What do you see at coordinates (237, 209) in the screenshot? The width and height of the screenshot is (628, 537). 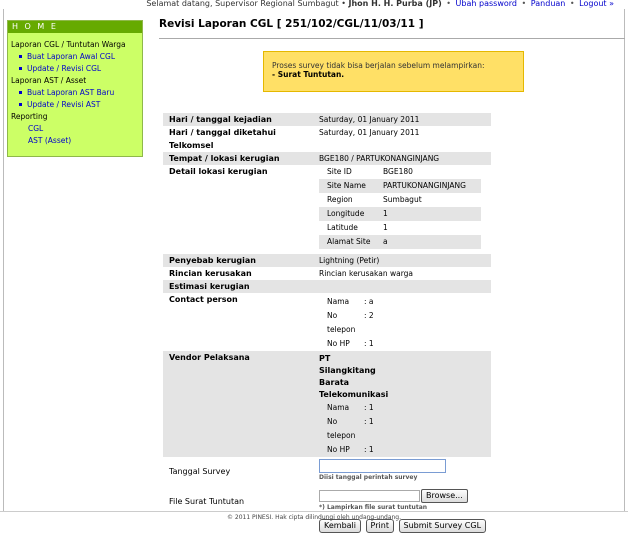 I see `field-label: Detail lokasi kerugian` at bounding box center [237, 209].